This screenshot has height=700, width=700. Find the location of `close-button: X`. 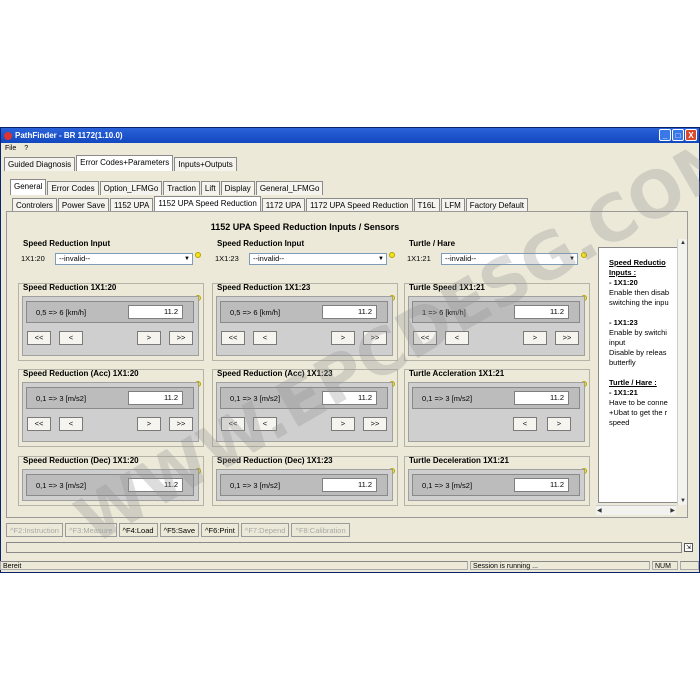

close-button: X is located at coordinates (691, 135).